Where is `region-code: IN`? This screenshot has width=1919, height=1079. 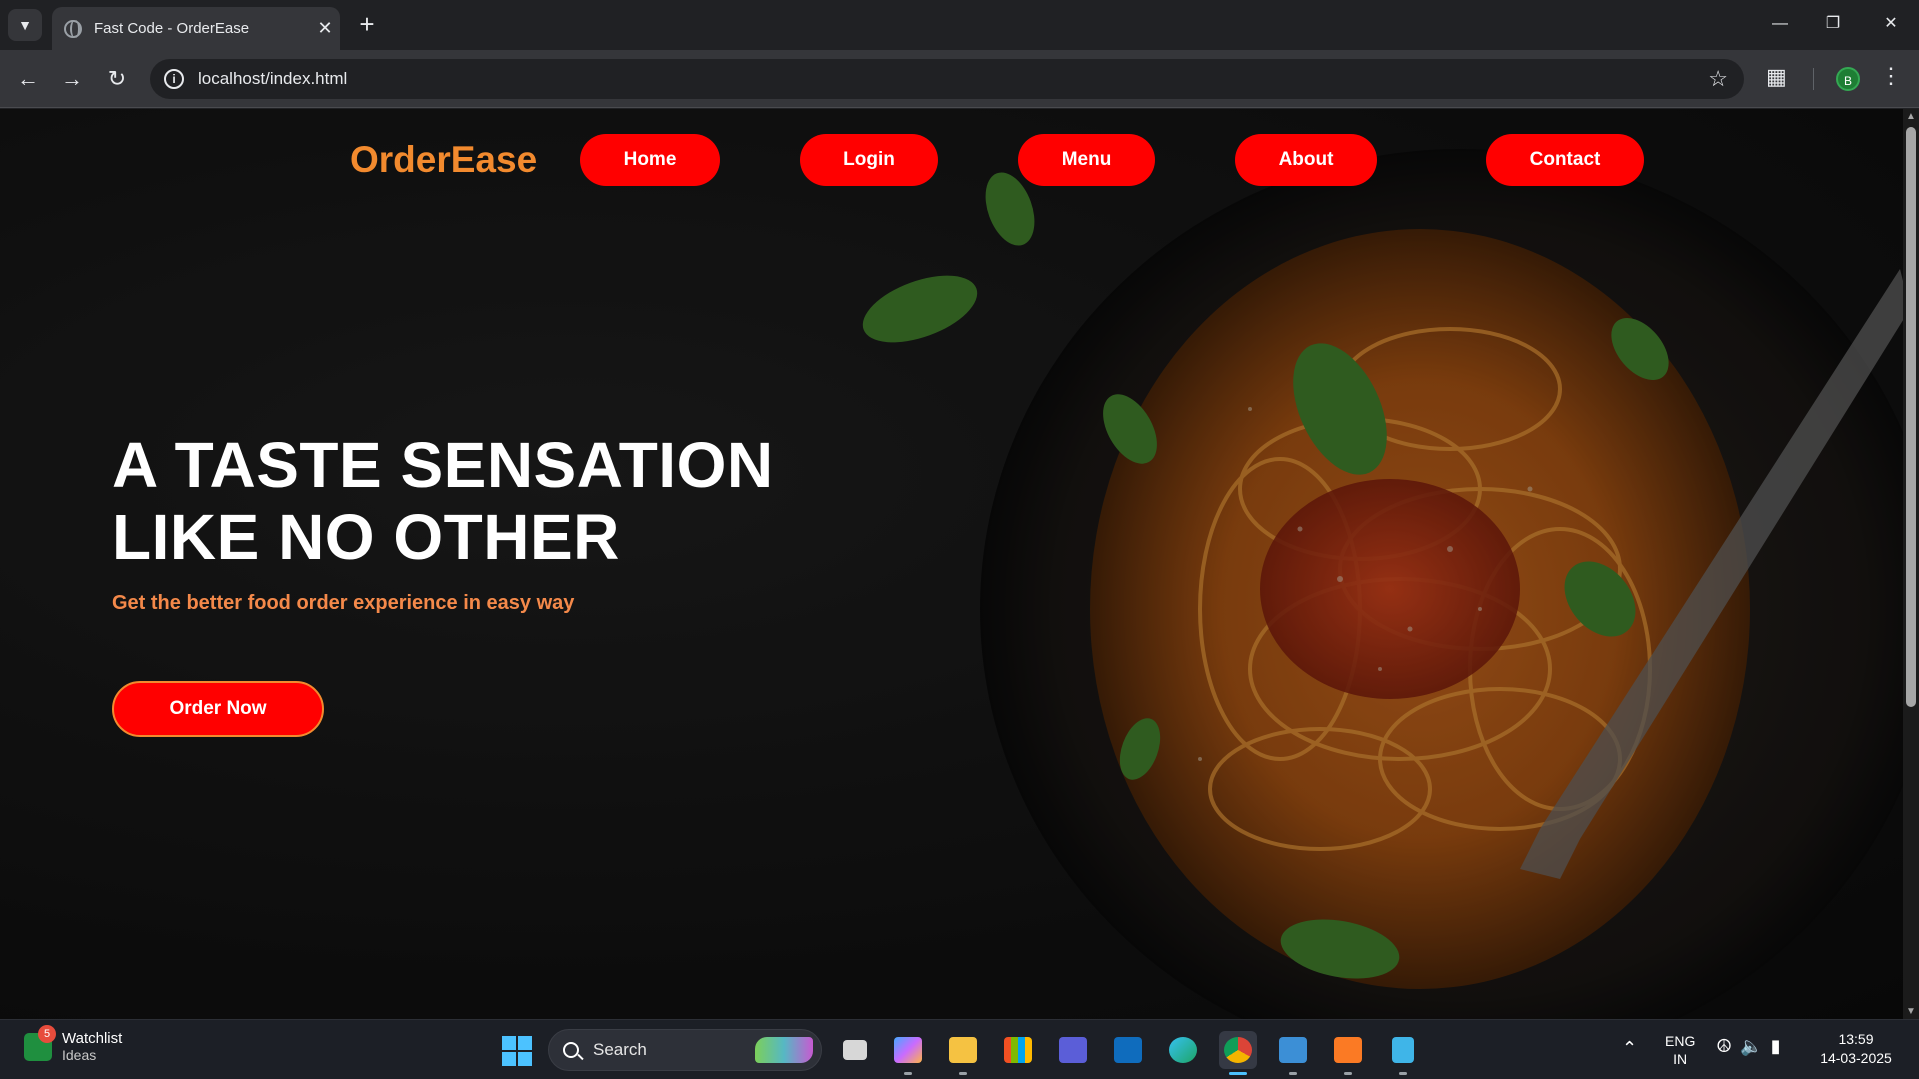
region-code: IN is located at coordinates (1680, 1059).